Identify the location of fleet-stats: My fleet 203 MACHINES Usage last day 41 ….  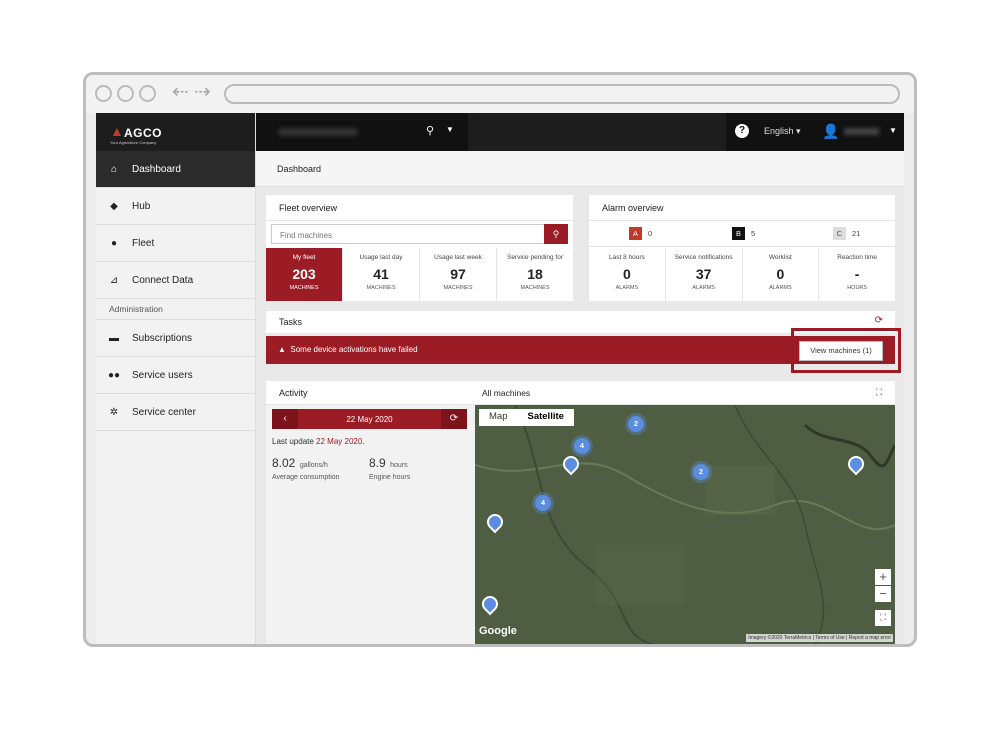
(419, 274).